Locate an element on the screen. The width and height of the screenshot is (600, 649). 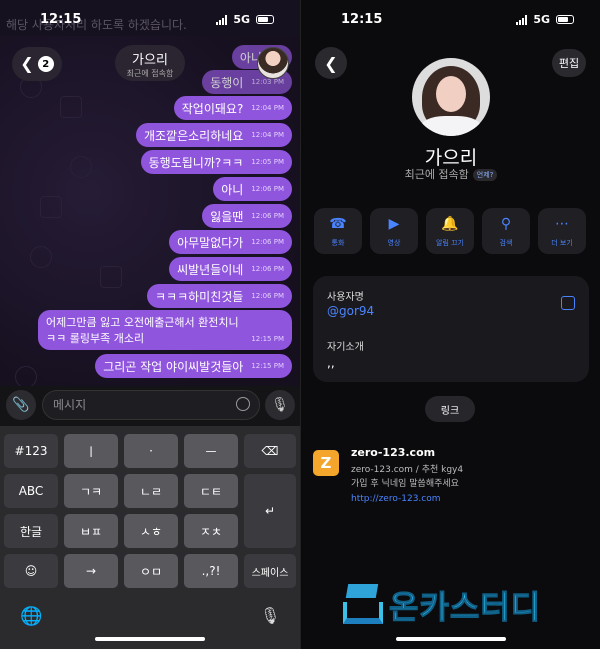
key-hangul: 한글 is located at coordinates (31, 531).